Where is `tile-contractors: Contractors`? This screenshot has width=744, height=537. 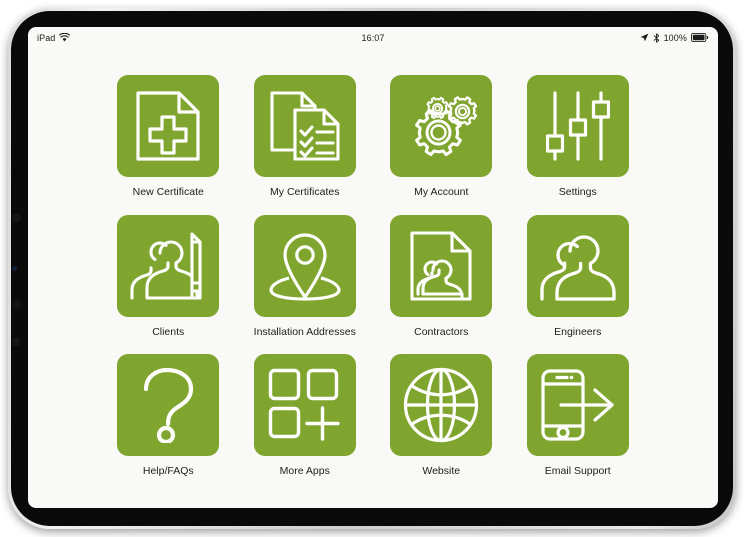 tile-contractors: Contractors is located at coordinates (441, 276).